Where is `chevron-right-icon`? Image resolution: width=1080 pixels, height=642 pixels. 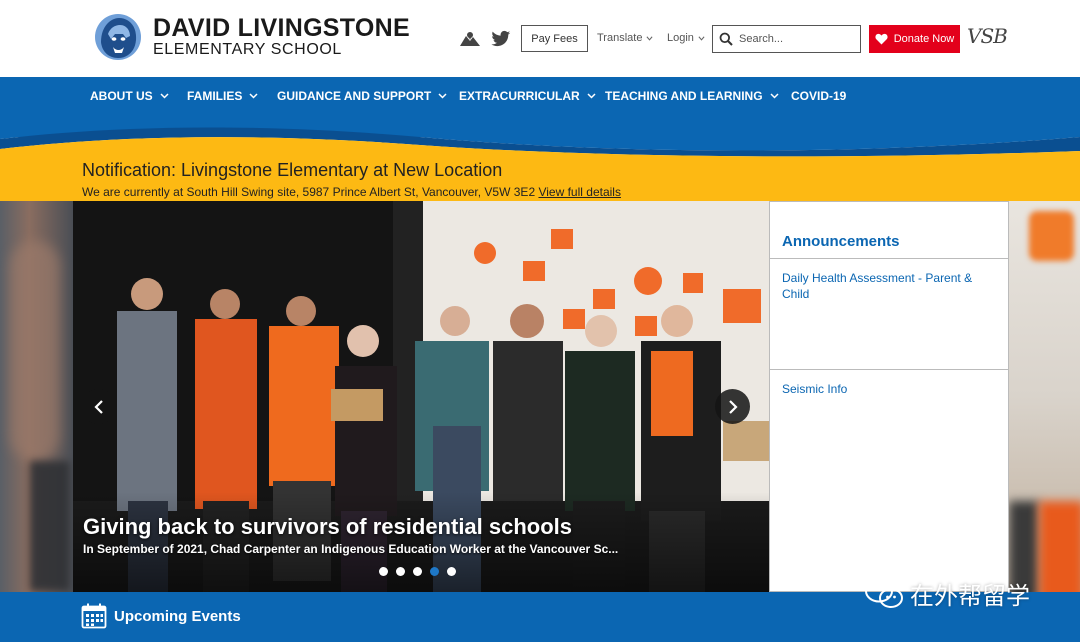
chevron-right-icon is located at coordinates (733, 406).